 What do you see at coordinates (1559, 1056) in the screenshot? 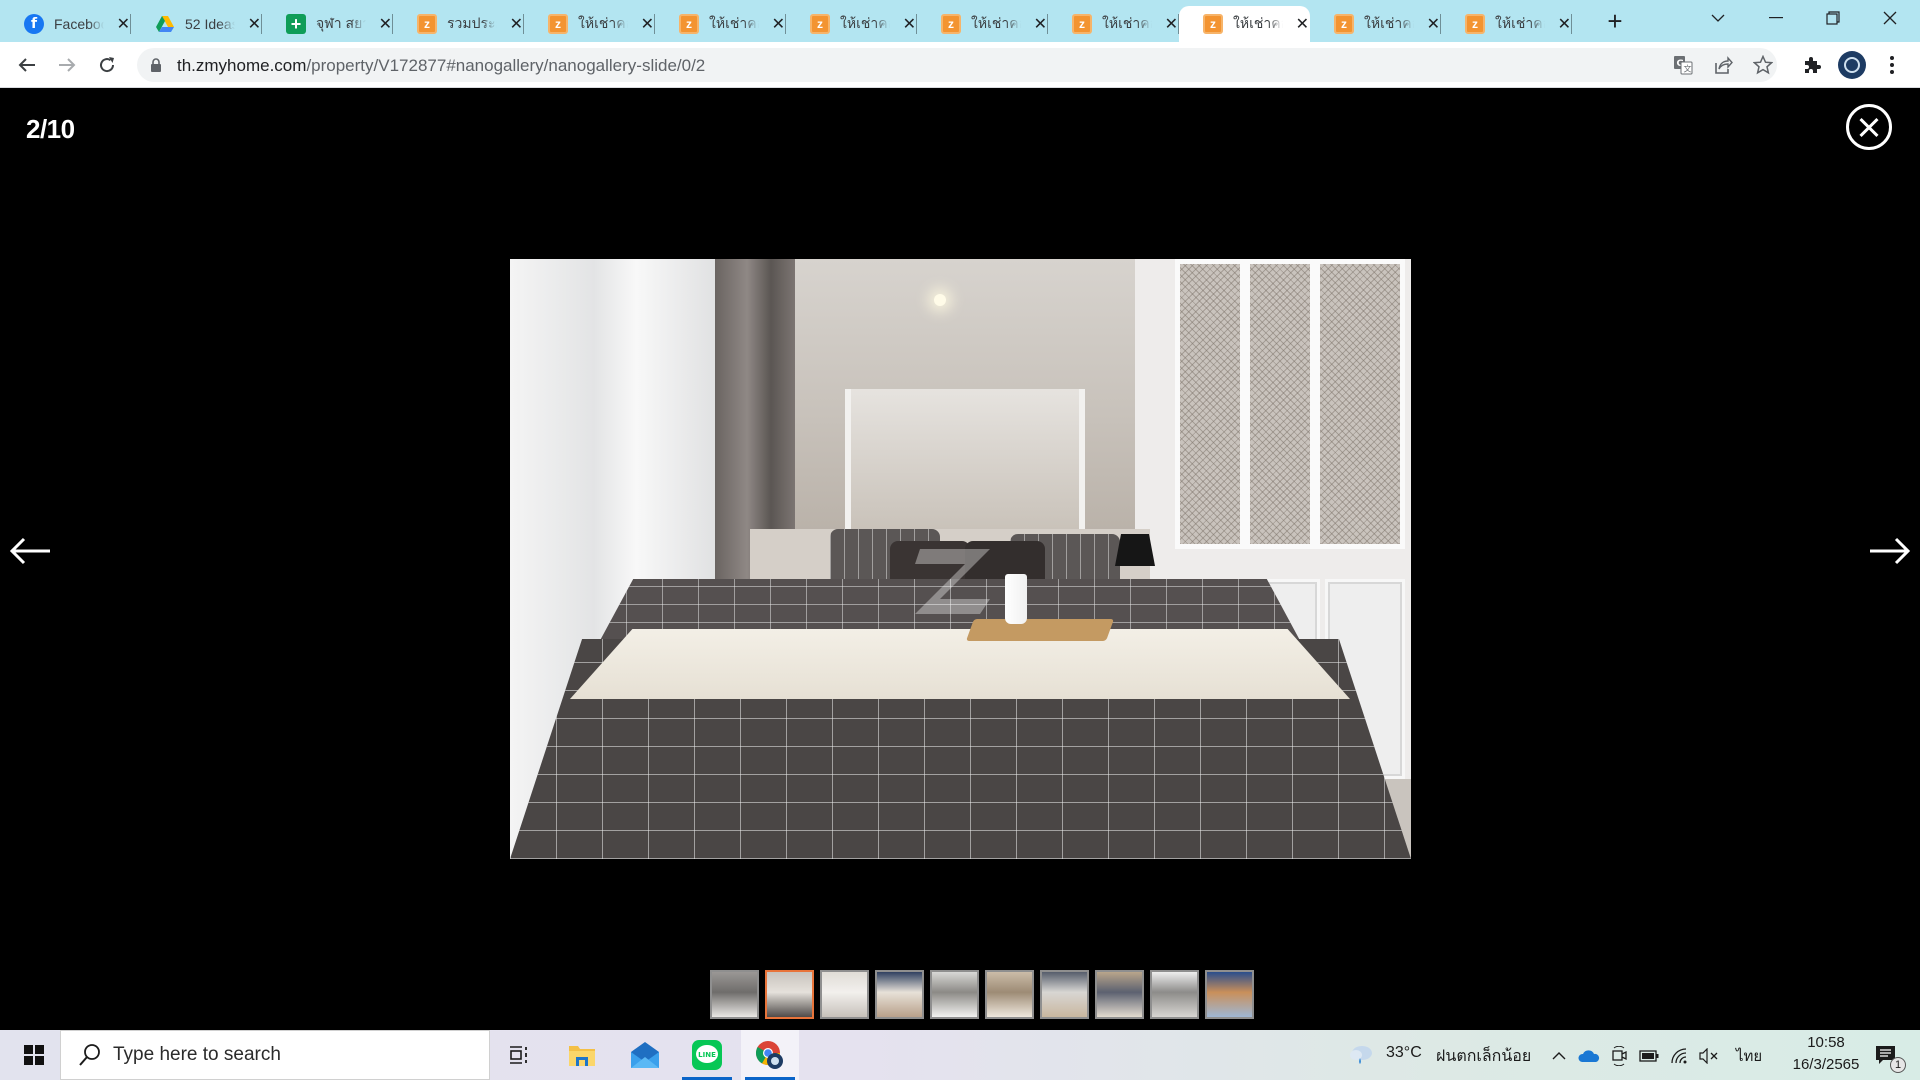
I see `show-hidden-icons-button` at bounding box center [1559, 1056].